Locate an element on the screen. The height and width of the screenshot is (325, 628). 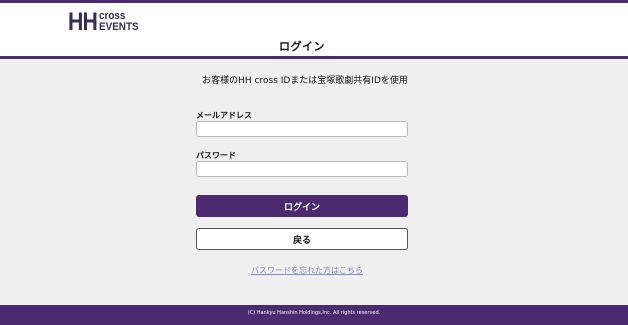
logo-word-events: EVENTS is located at coordinates (119, 27).